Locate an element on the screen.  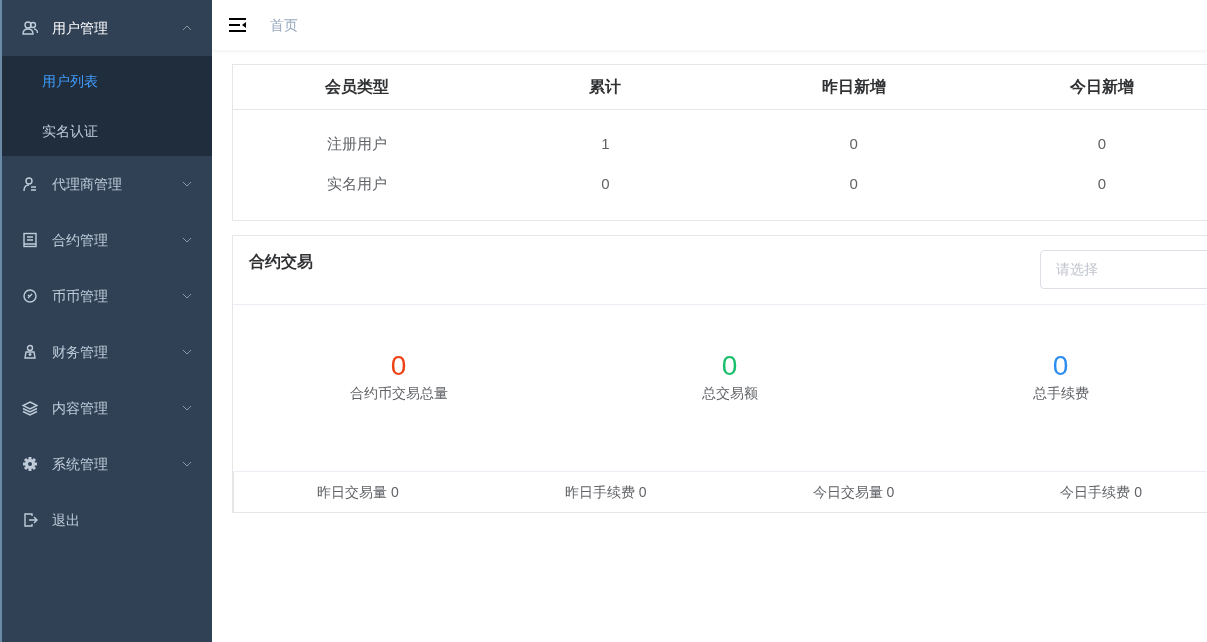
stat-label: 总手续费 is located at coordinates (1060, 393).